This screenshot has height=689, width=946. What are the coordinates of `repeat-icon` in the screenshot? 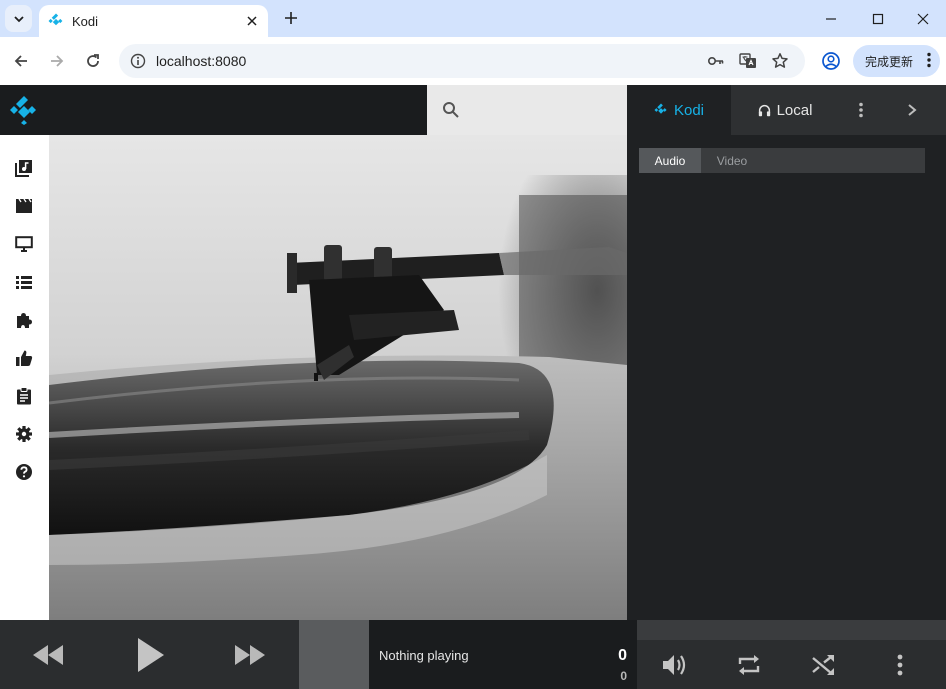 It's located at (749, 665).